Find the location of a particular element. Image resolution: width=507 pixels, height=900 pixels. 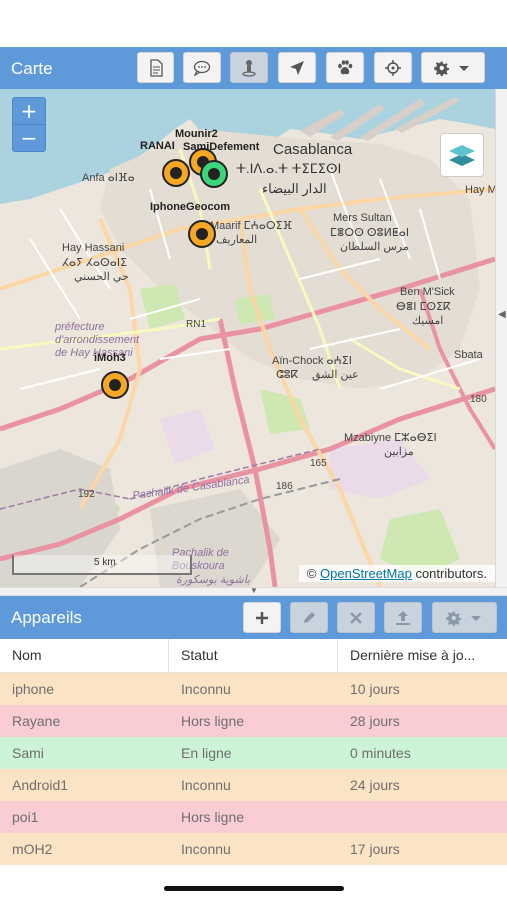

devices-settings-button is located at coordinates (464, 617).